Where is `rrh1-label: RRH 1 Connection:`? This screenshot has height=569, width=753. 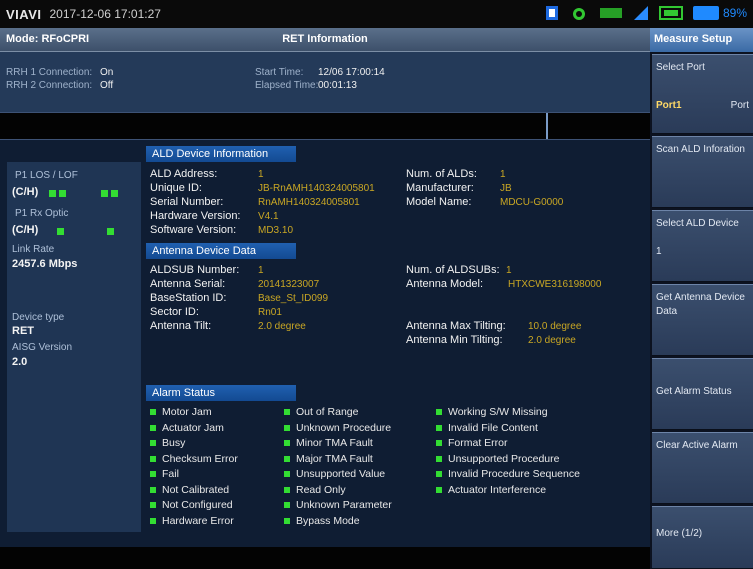 rrh1-label: RRH 1 Connection: is located at coordinates (49, 72).